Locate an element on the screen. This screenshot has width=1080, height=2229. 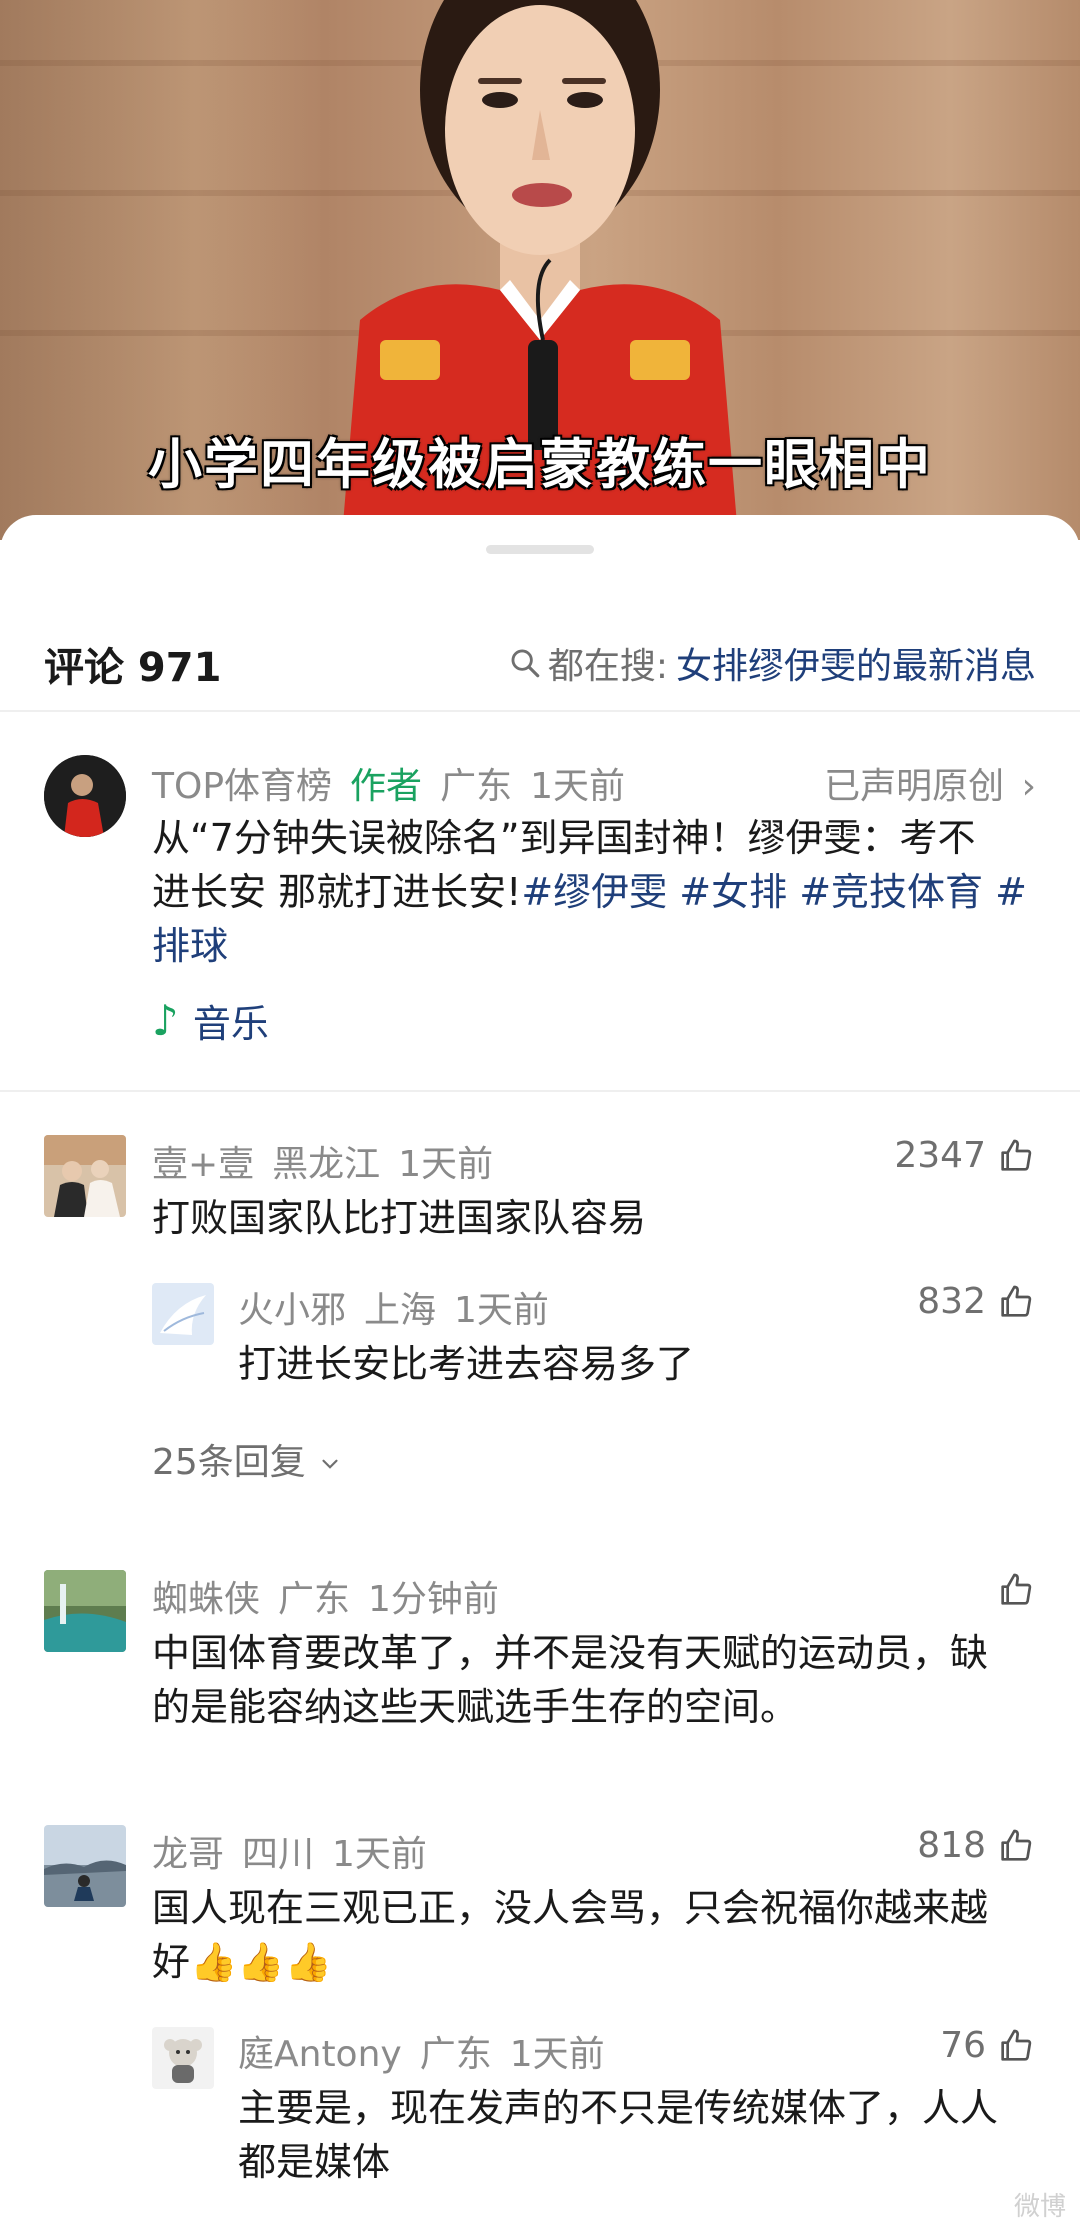
comment-location: 黑龙江 is located at coordinates (326, 1164).